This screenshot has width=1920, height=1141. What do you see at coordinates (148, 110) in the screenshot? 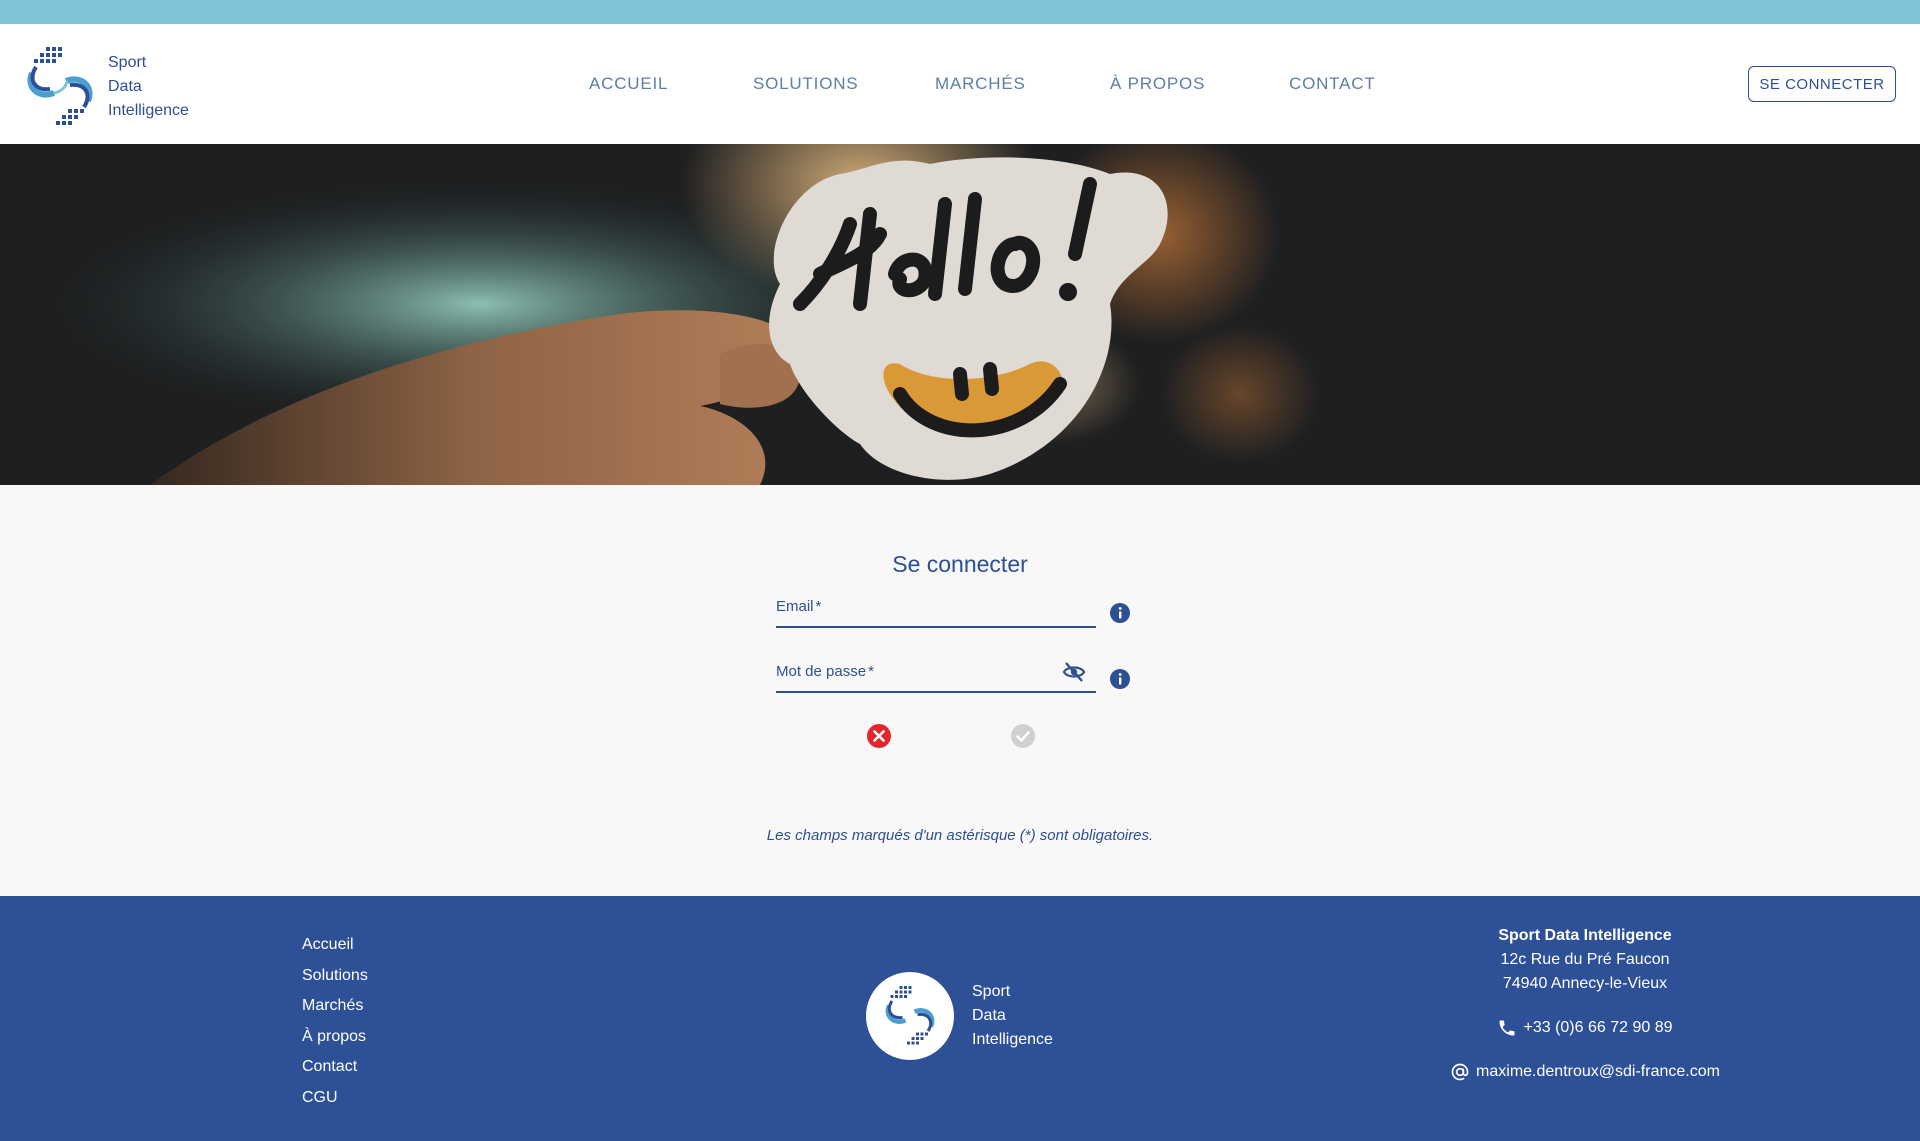
I see `brand-line-3: Intelligence` at bounding box center [148, 110].